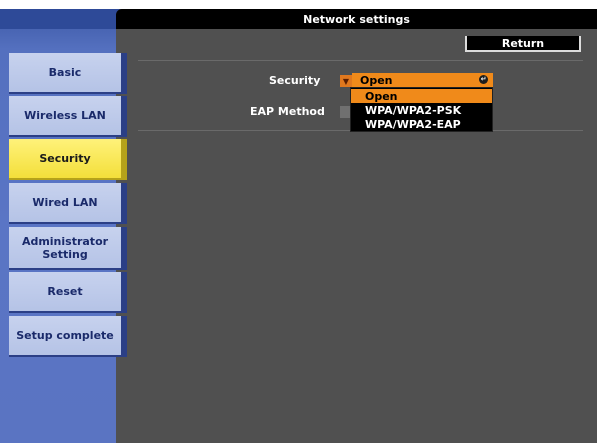 This screenshot has height=443, width=597. I want to click on sidebar-header, so click(64, 19).